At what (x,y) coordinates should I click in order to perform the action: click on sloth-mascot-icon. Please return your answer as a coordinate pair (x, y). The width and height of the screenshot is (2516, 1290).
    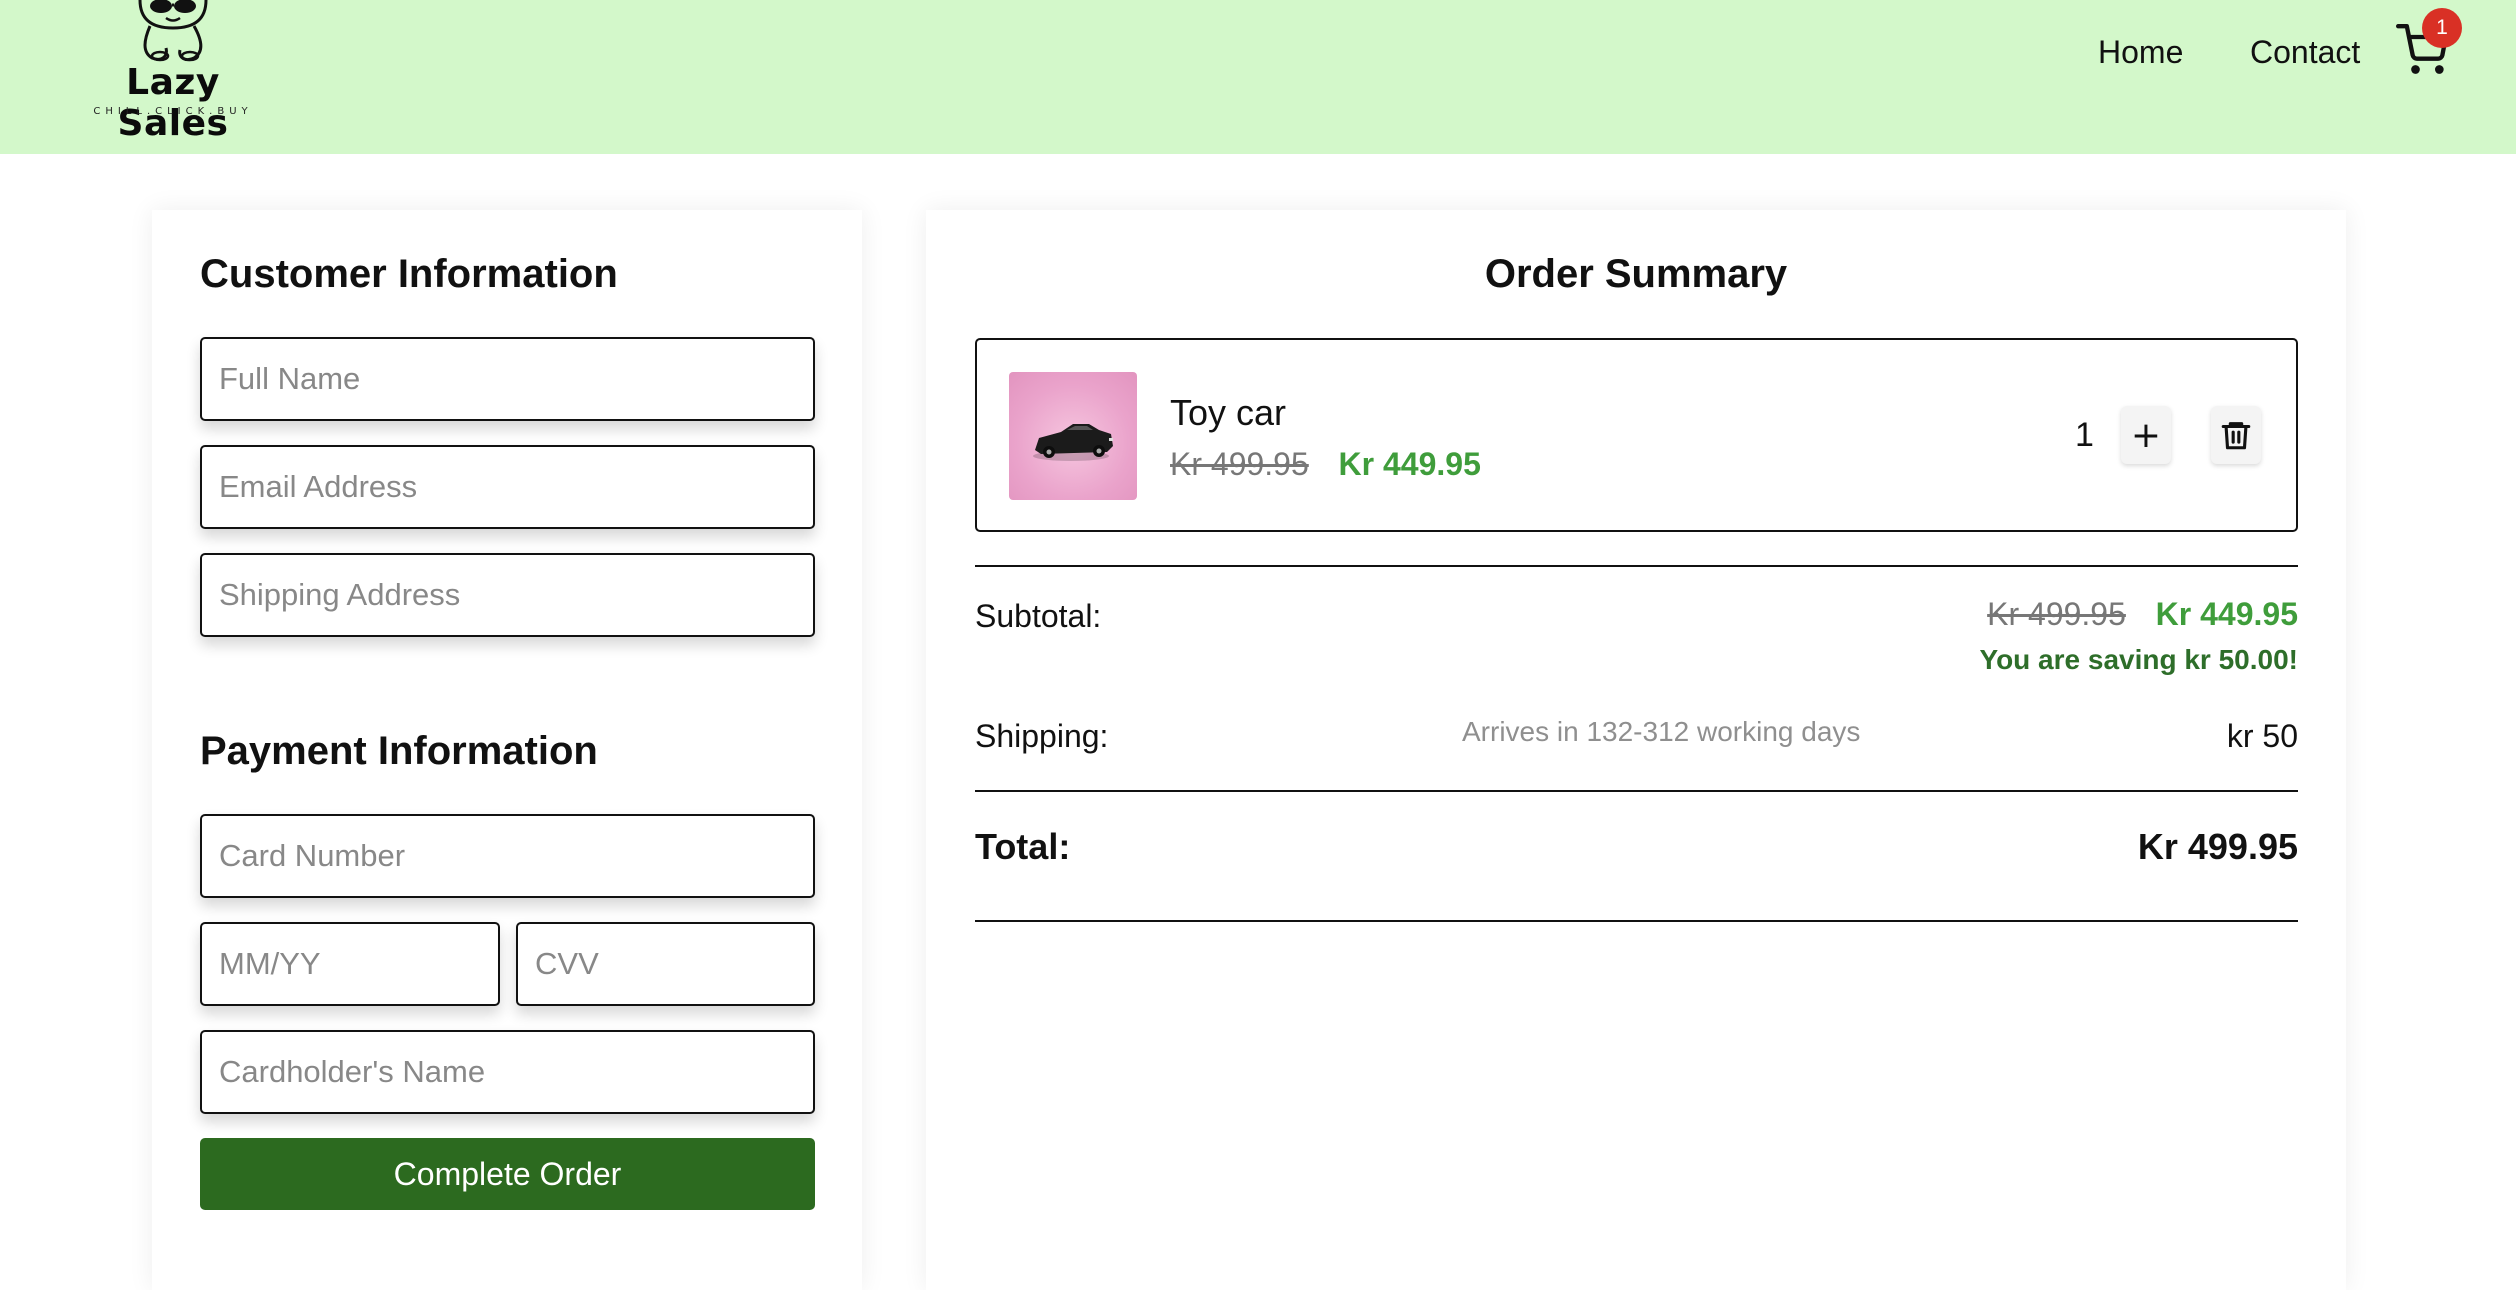
    Looking at the image, I should click on (173, 31).